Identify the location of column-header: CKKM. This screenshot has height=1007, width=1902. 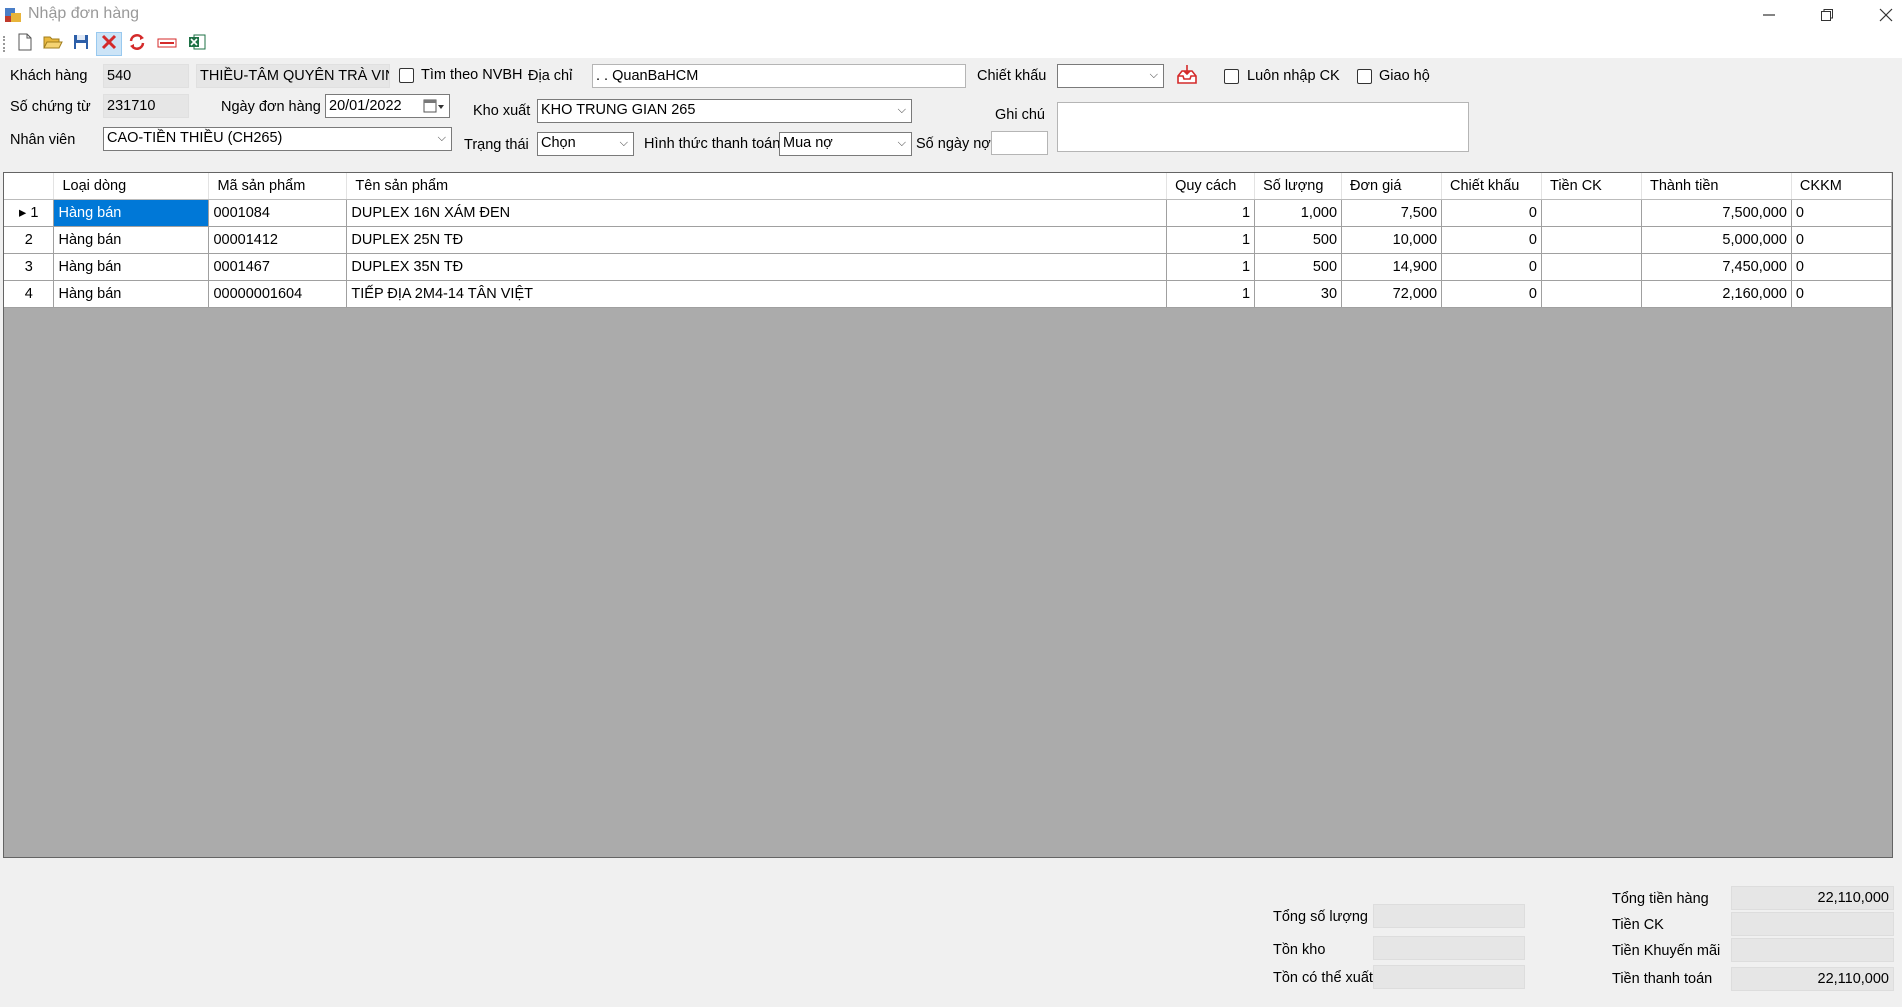
(1842, 186).